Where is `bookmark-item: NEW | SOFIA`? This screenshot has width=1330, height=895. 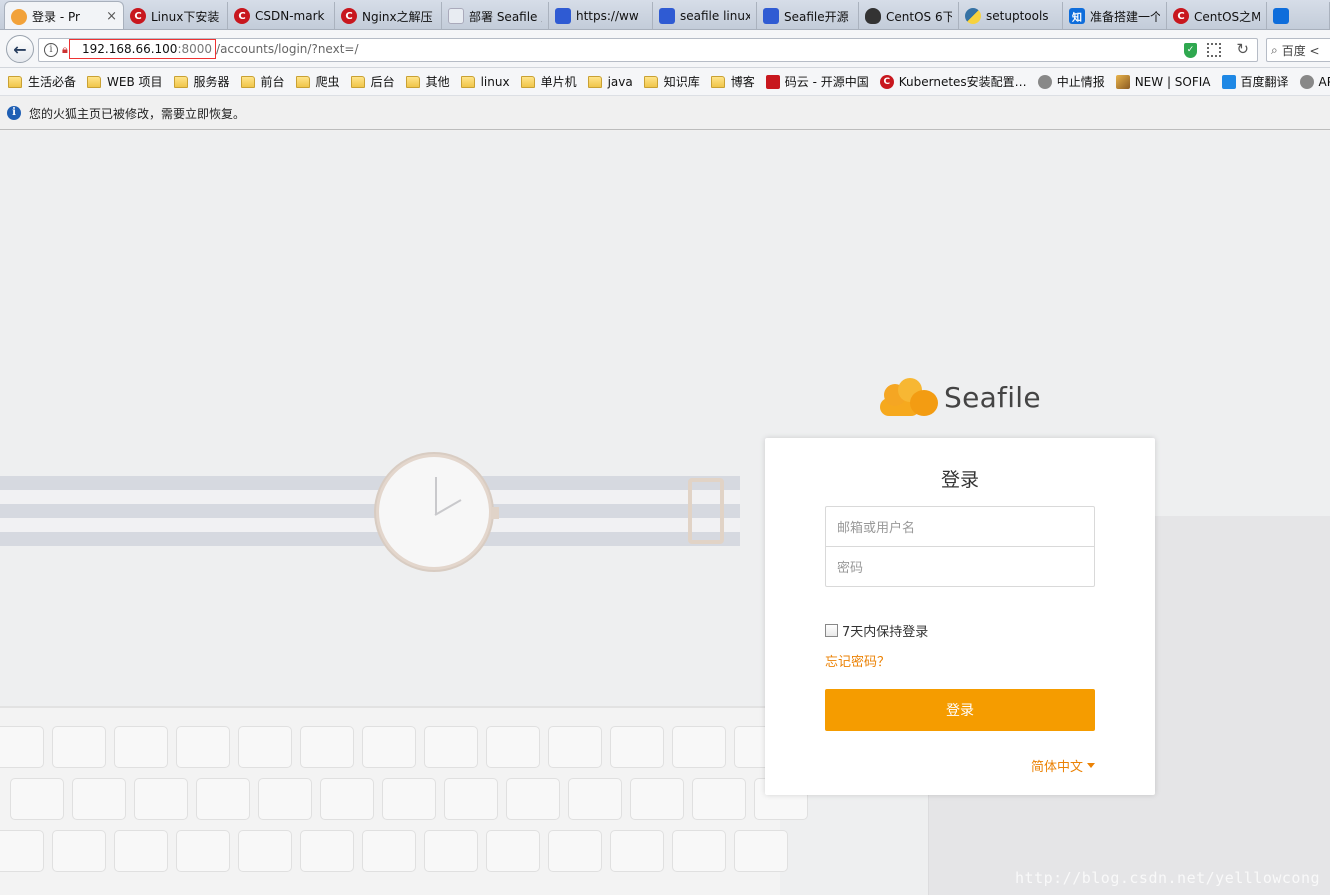
bookmark-item: NEW | SOFIA is located at coordinates (1163, 81).